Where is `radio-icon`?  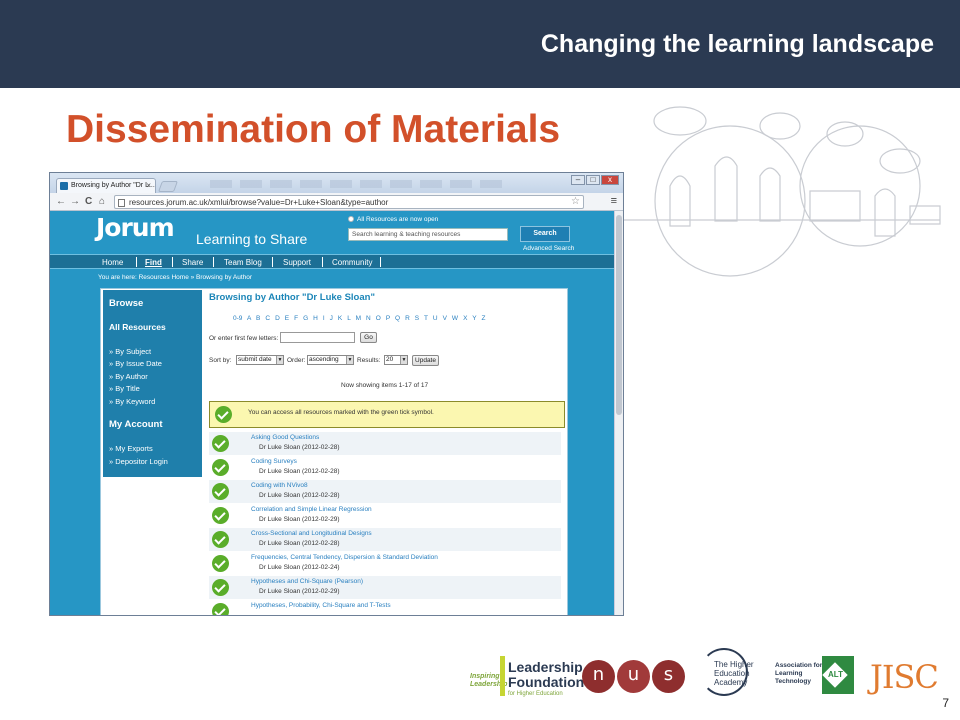 radio-icon is located at coordinates (351, 219).